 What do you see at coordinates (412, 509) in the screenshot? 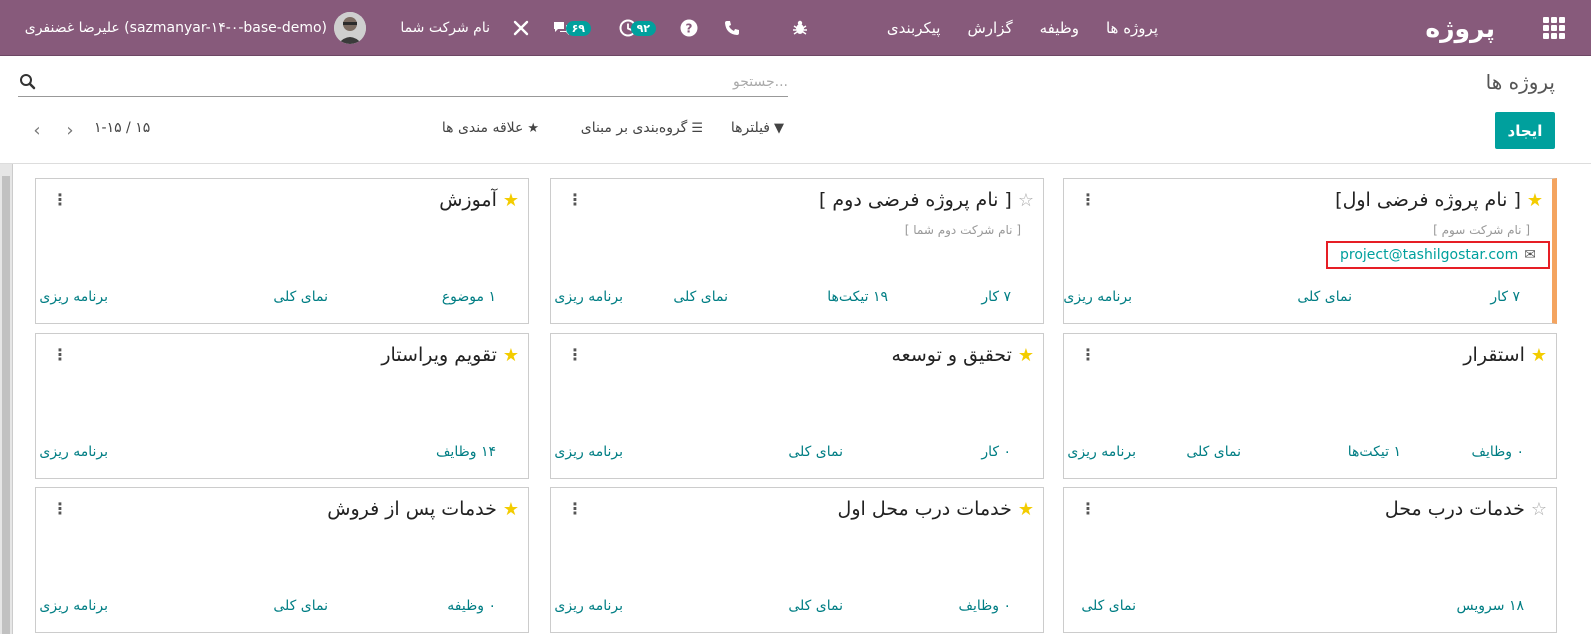
I see `card-title: خدمات پس از فروش` at bounding box center [412, 509].